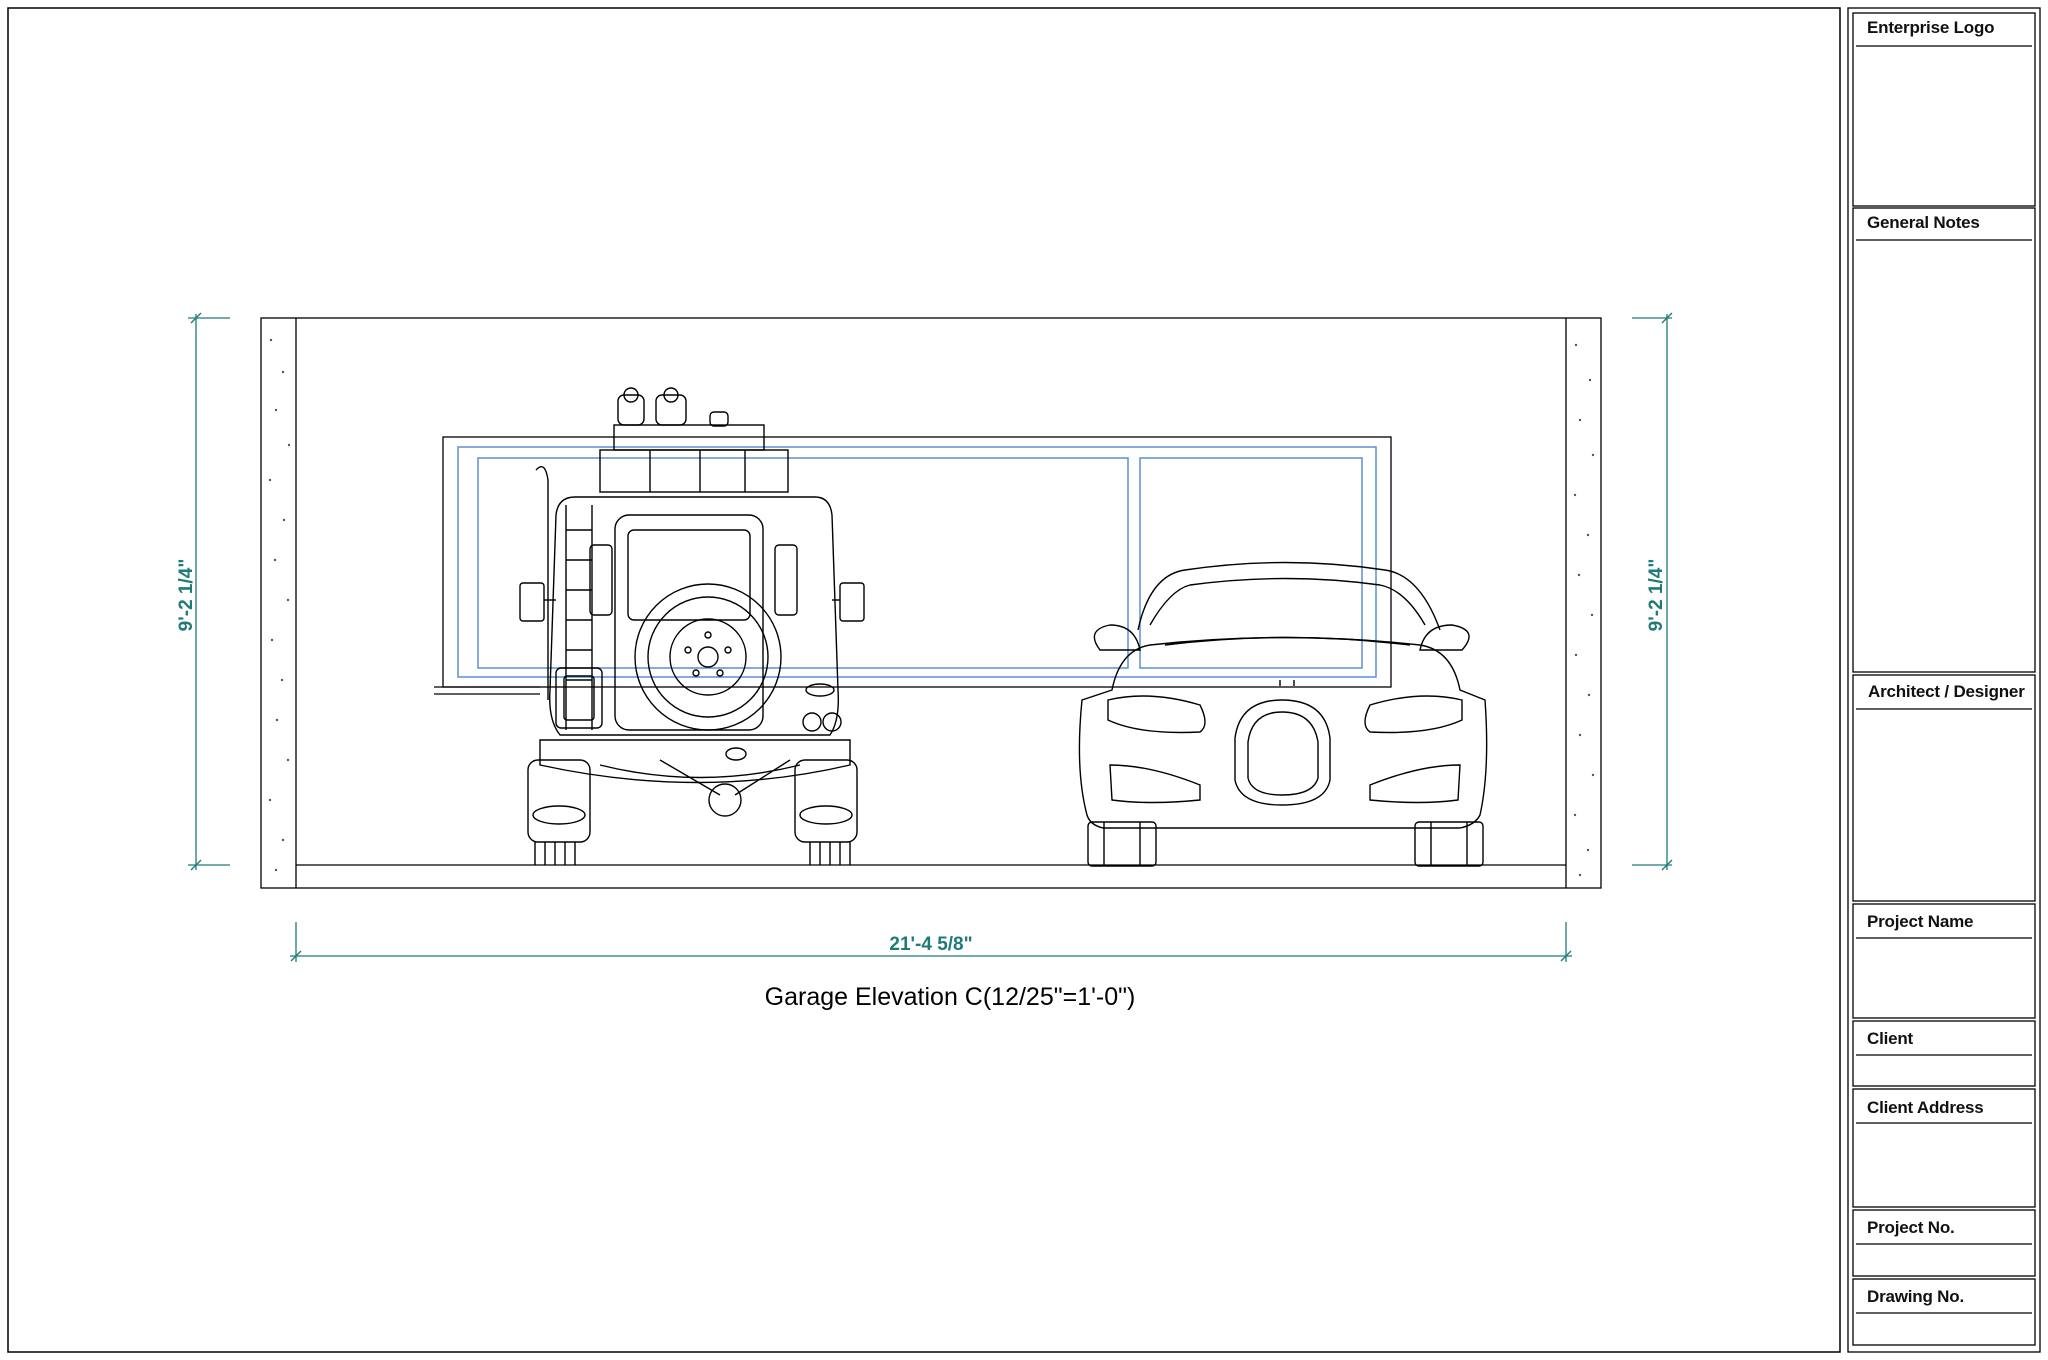  I want to click on general-notes-label: General Notes, so click(1923, 222).